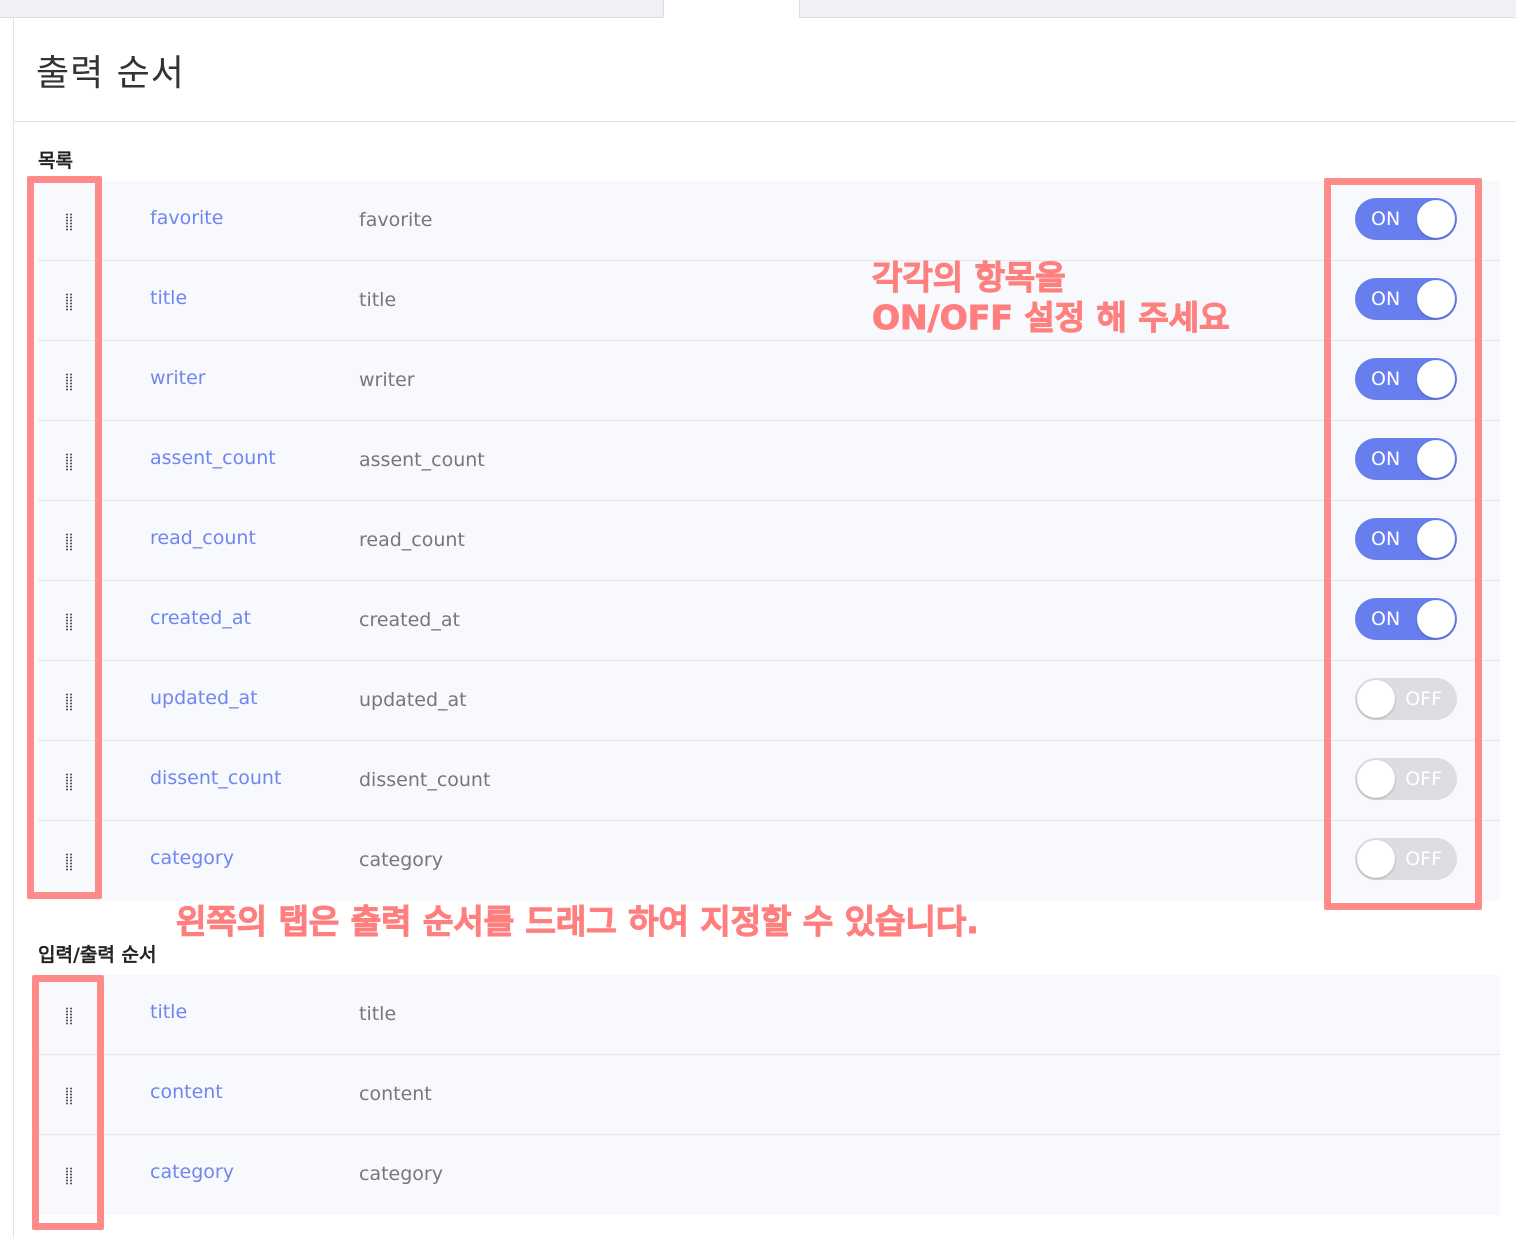 Image resolution: width=1516 pixels, height=1238 pixels. Describe the element at coordinates (769, 1175) in the screenshot. I see `io-row: category category` at that location.